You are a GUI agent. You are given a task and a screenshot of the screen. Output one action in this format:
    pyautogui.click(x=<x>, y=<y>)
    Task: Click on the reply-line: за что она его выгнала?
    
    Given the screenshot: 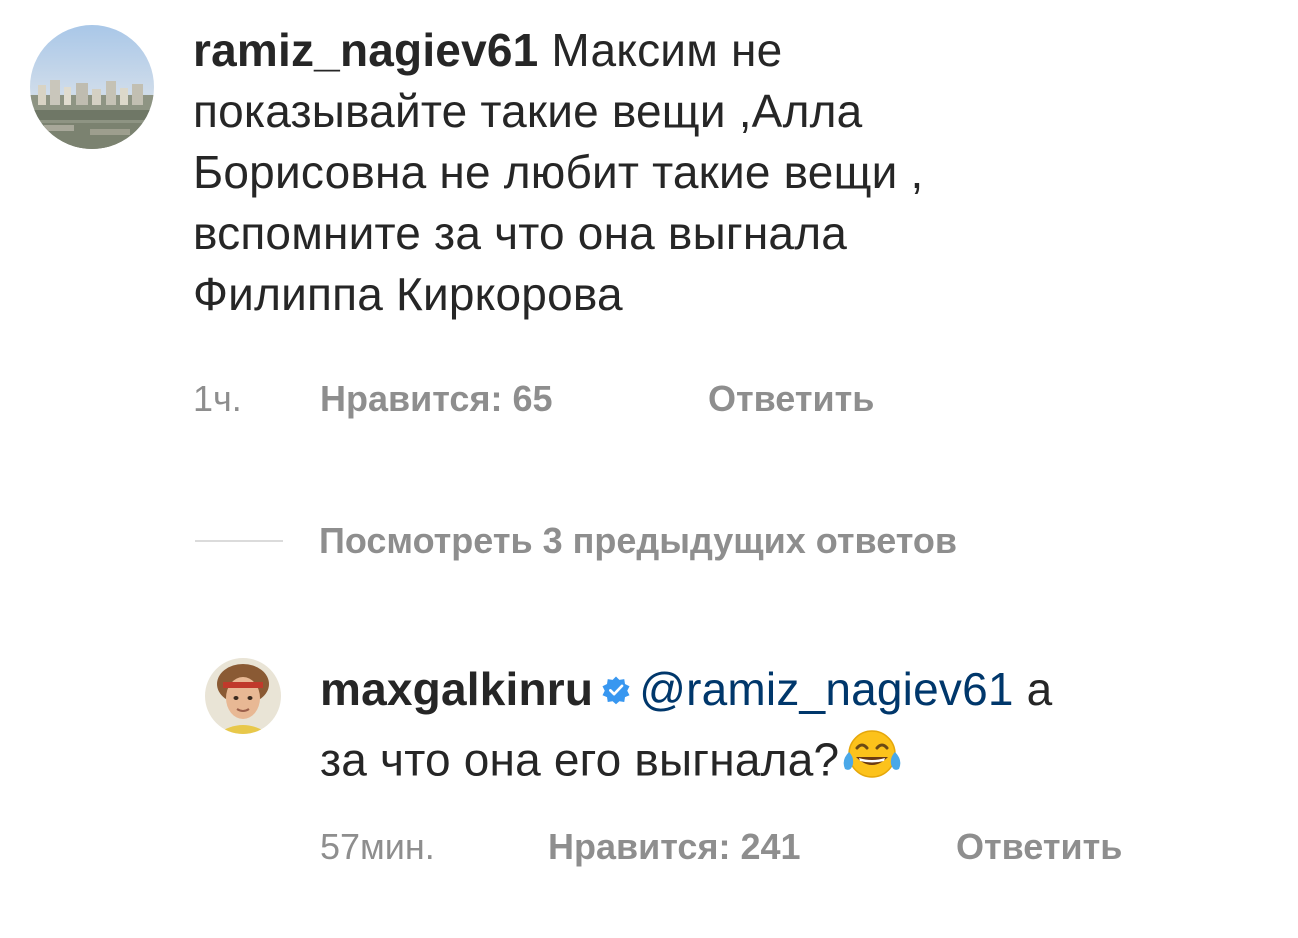 What is the action you would take?
    pyautogui.click(x=800, y=763)
    